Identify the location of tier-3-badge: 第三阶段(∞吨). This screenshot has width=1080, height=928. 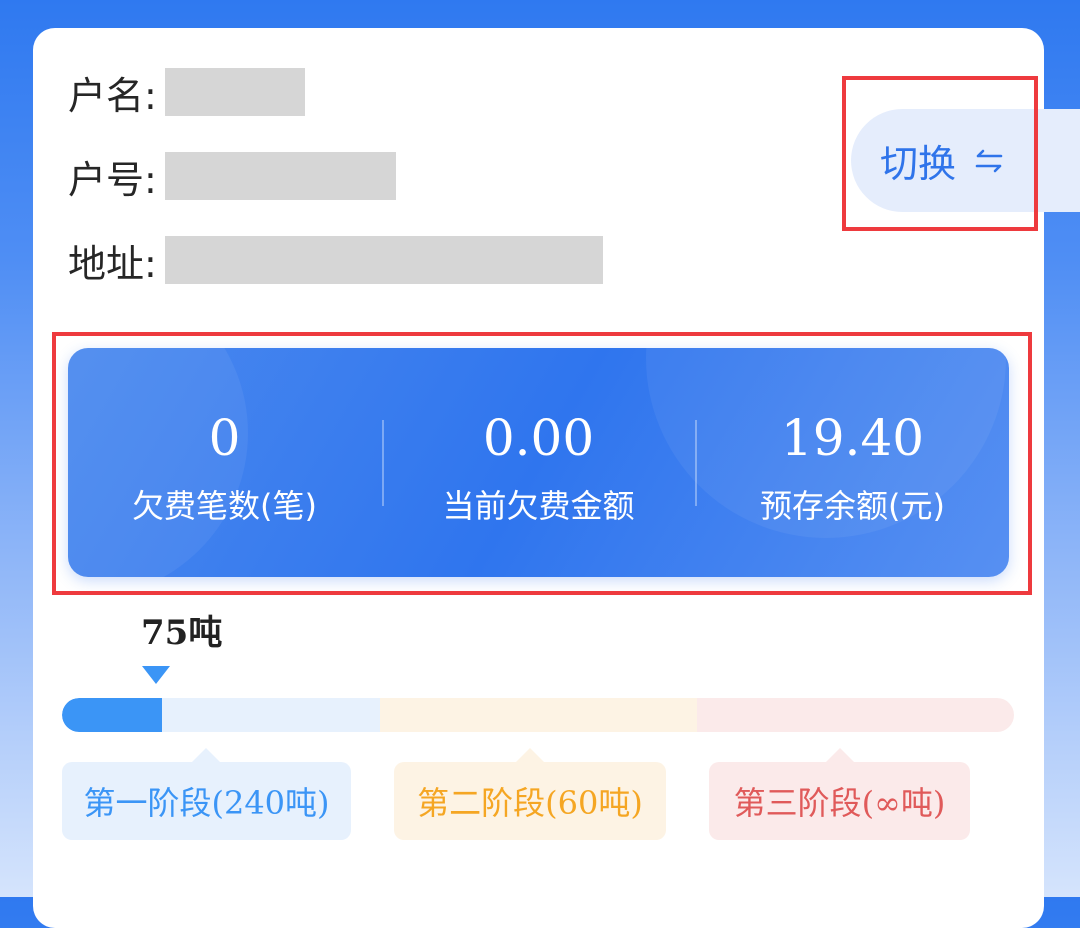
(839, 794).